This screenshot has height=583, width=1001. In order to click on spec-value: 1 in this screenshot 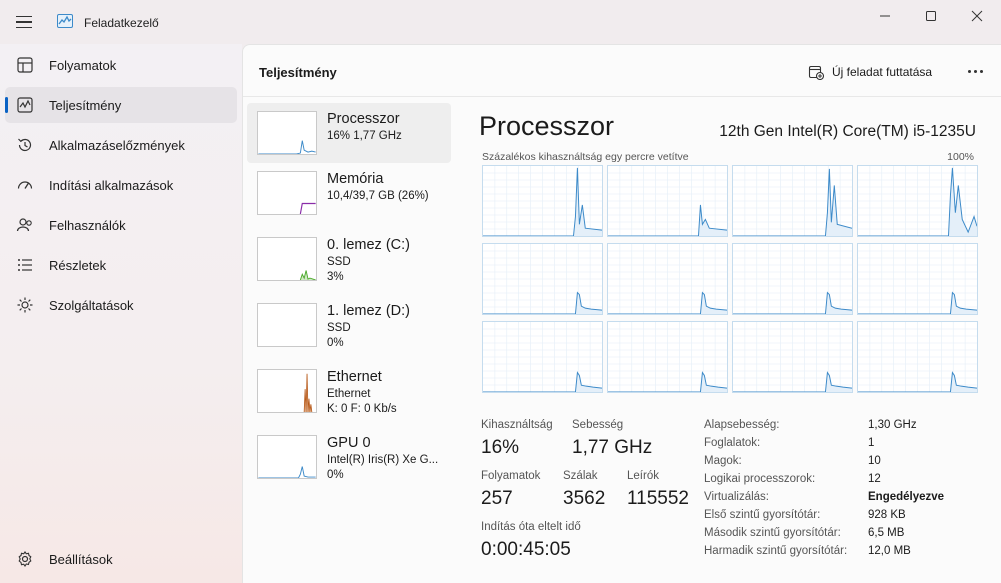, I will do `click(871, 443)`.